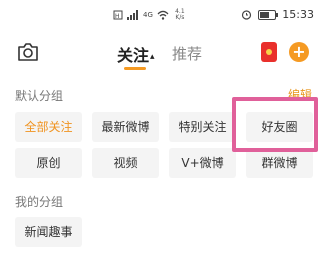 The image size is (328, 268). Describe the element at coordinates (247, 15) in the screenshot. I see `alarm-icon` at that location.